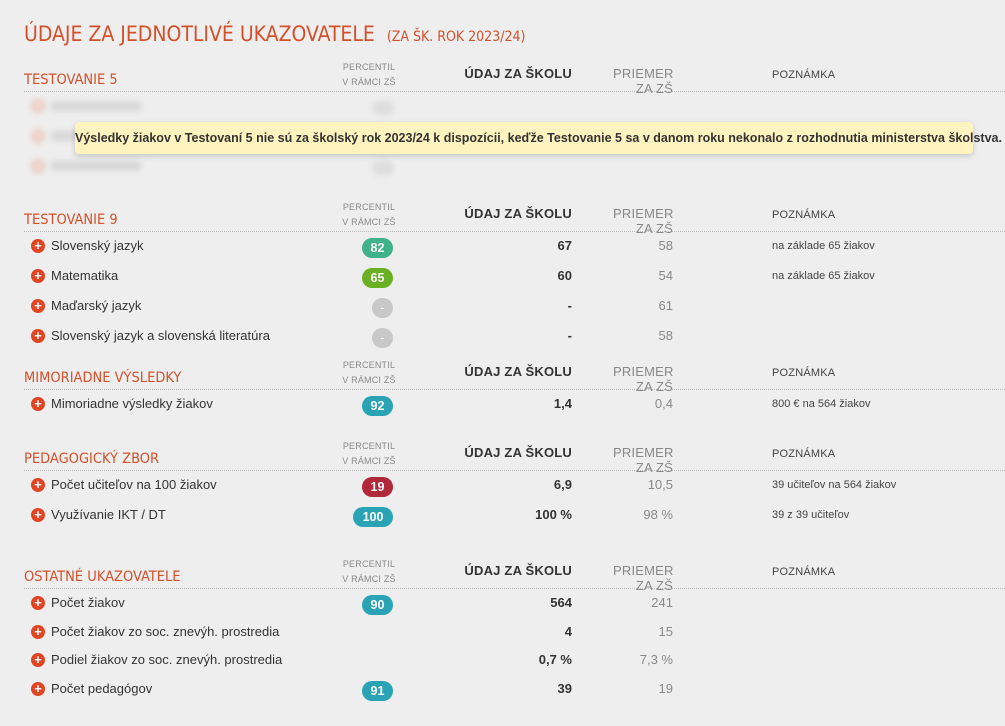  I want to click on page-title-text: ÚDAJE ZA JEDNOTLIVÉ UKAZOVATELE, so click(199, 34).